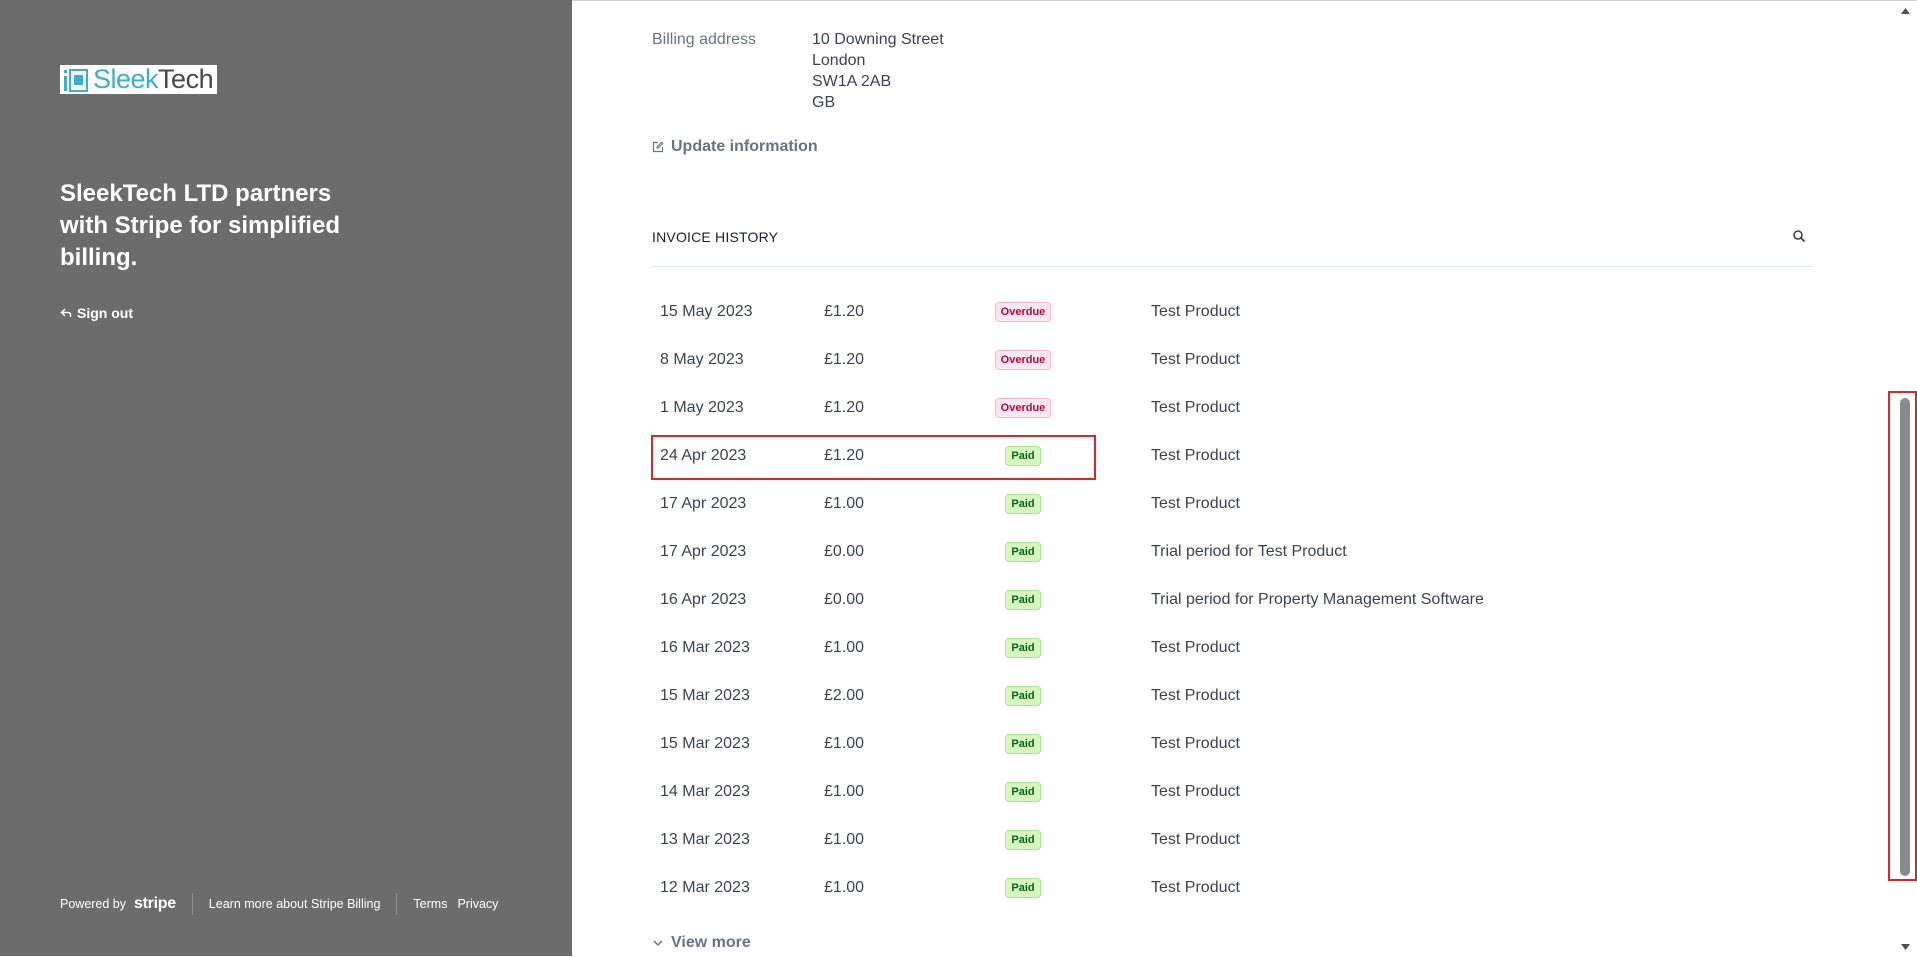 Image resolution: width=1917 pixels, height=957 pixels. I want to click on invoice-history-title: INVOICE HISTORY, so click(715, 237).